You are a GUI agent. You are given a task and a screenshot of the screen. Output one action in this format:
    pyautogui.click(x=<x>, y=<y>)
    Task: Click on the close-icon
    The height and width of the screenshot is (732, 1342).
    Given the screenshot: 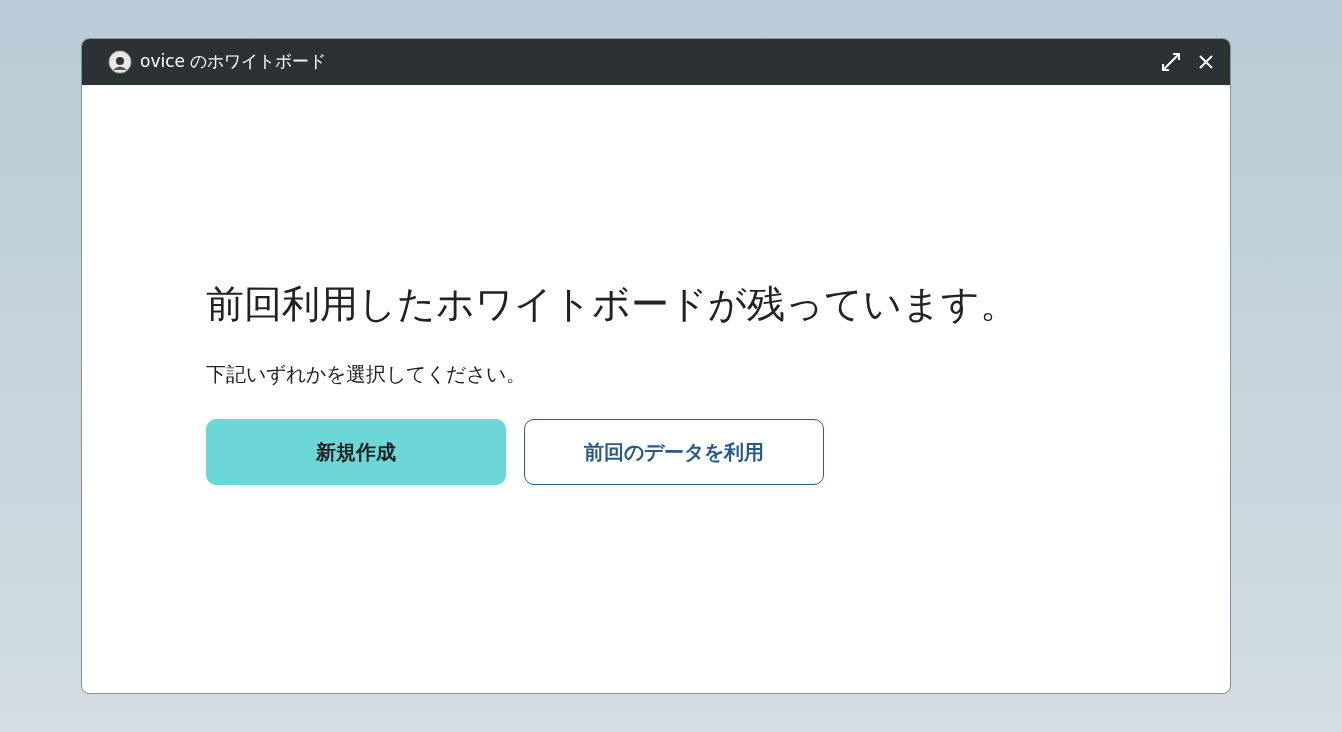 What is the action you would take?
    pyautogui.click(x=1206, y=62)
    